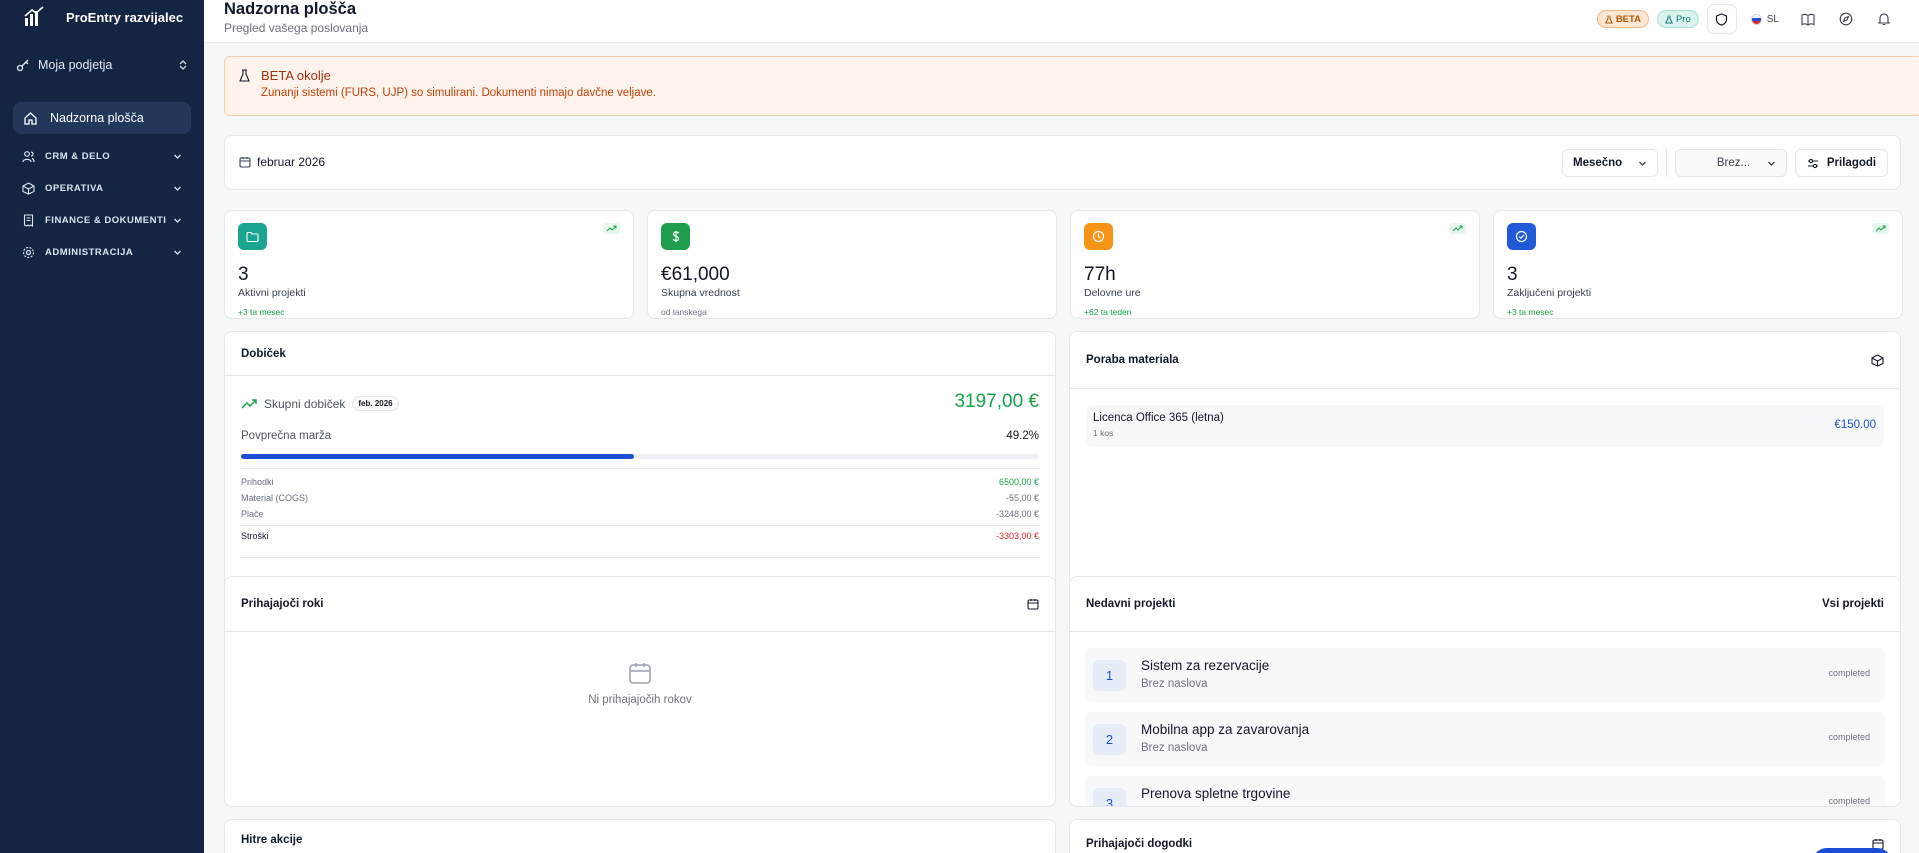 The height and width of the screenshot is (853, 1919). I want to click on project-item: 3 Prenova spletne trgovine completed, so click(1485, 791).